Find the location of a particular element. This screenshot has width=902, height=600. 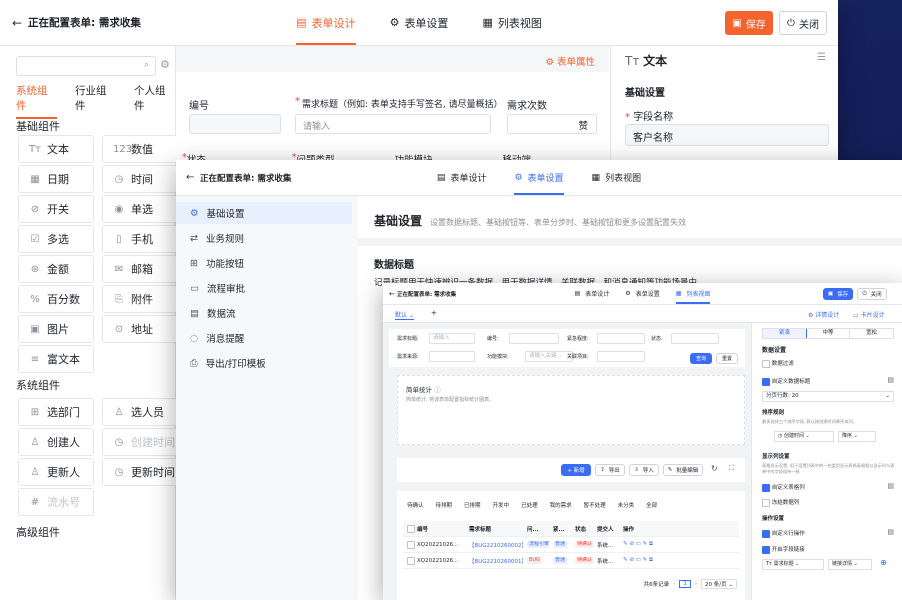

detail-design-link: ⚙ 详情设计 is located at coordinates (823, 314).